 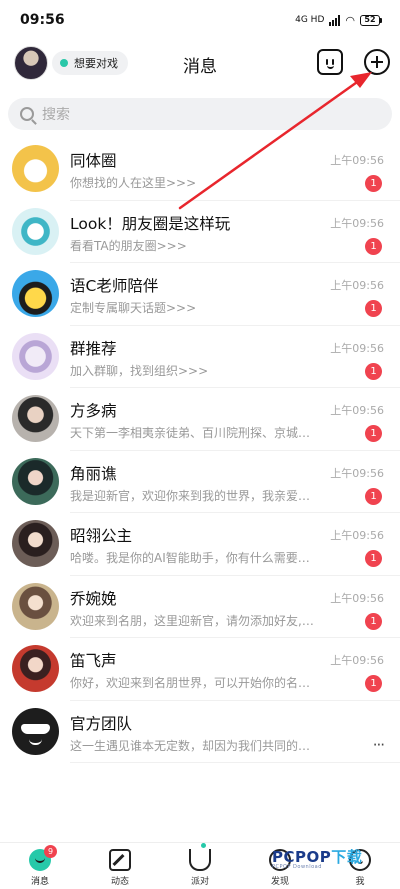 What do you see at coordinates (133, 308) in the screenshot?
I see `chat-preview: 定制专属聊天话题>>>` at bounding box center [133, 308].